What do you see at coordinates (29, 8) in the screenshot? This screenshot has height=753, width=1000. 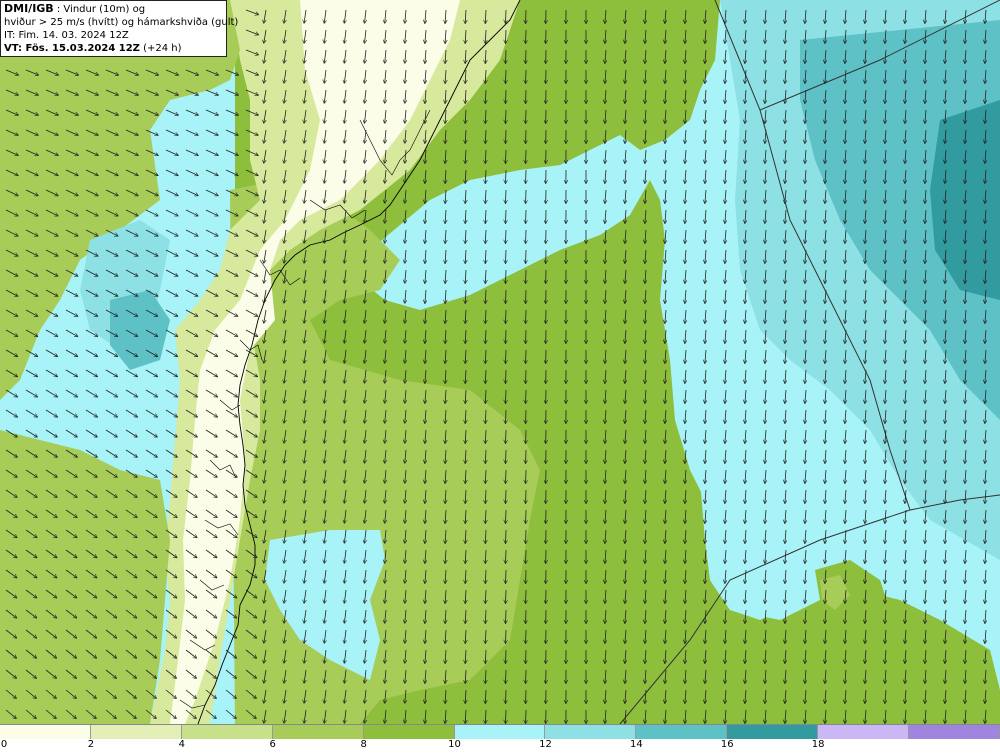 I see `source-label: DMI/IGB` at bounding box center [29, 8].